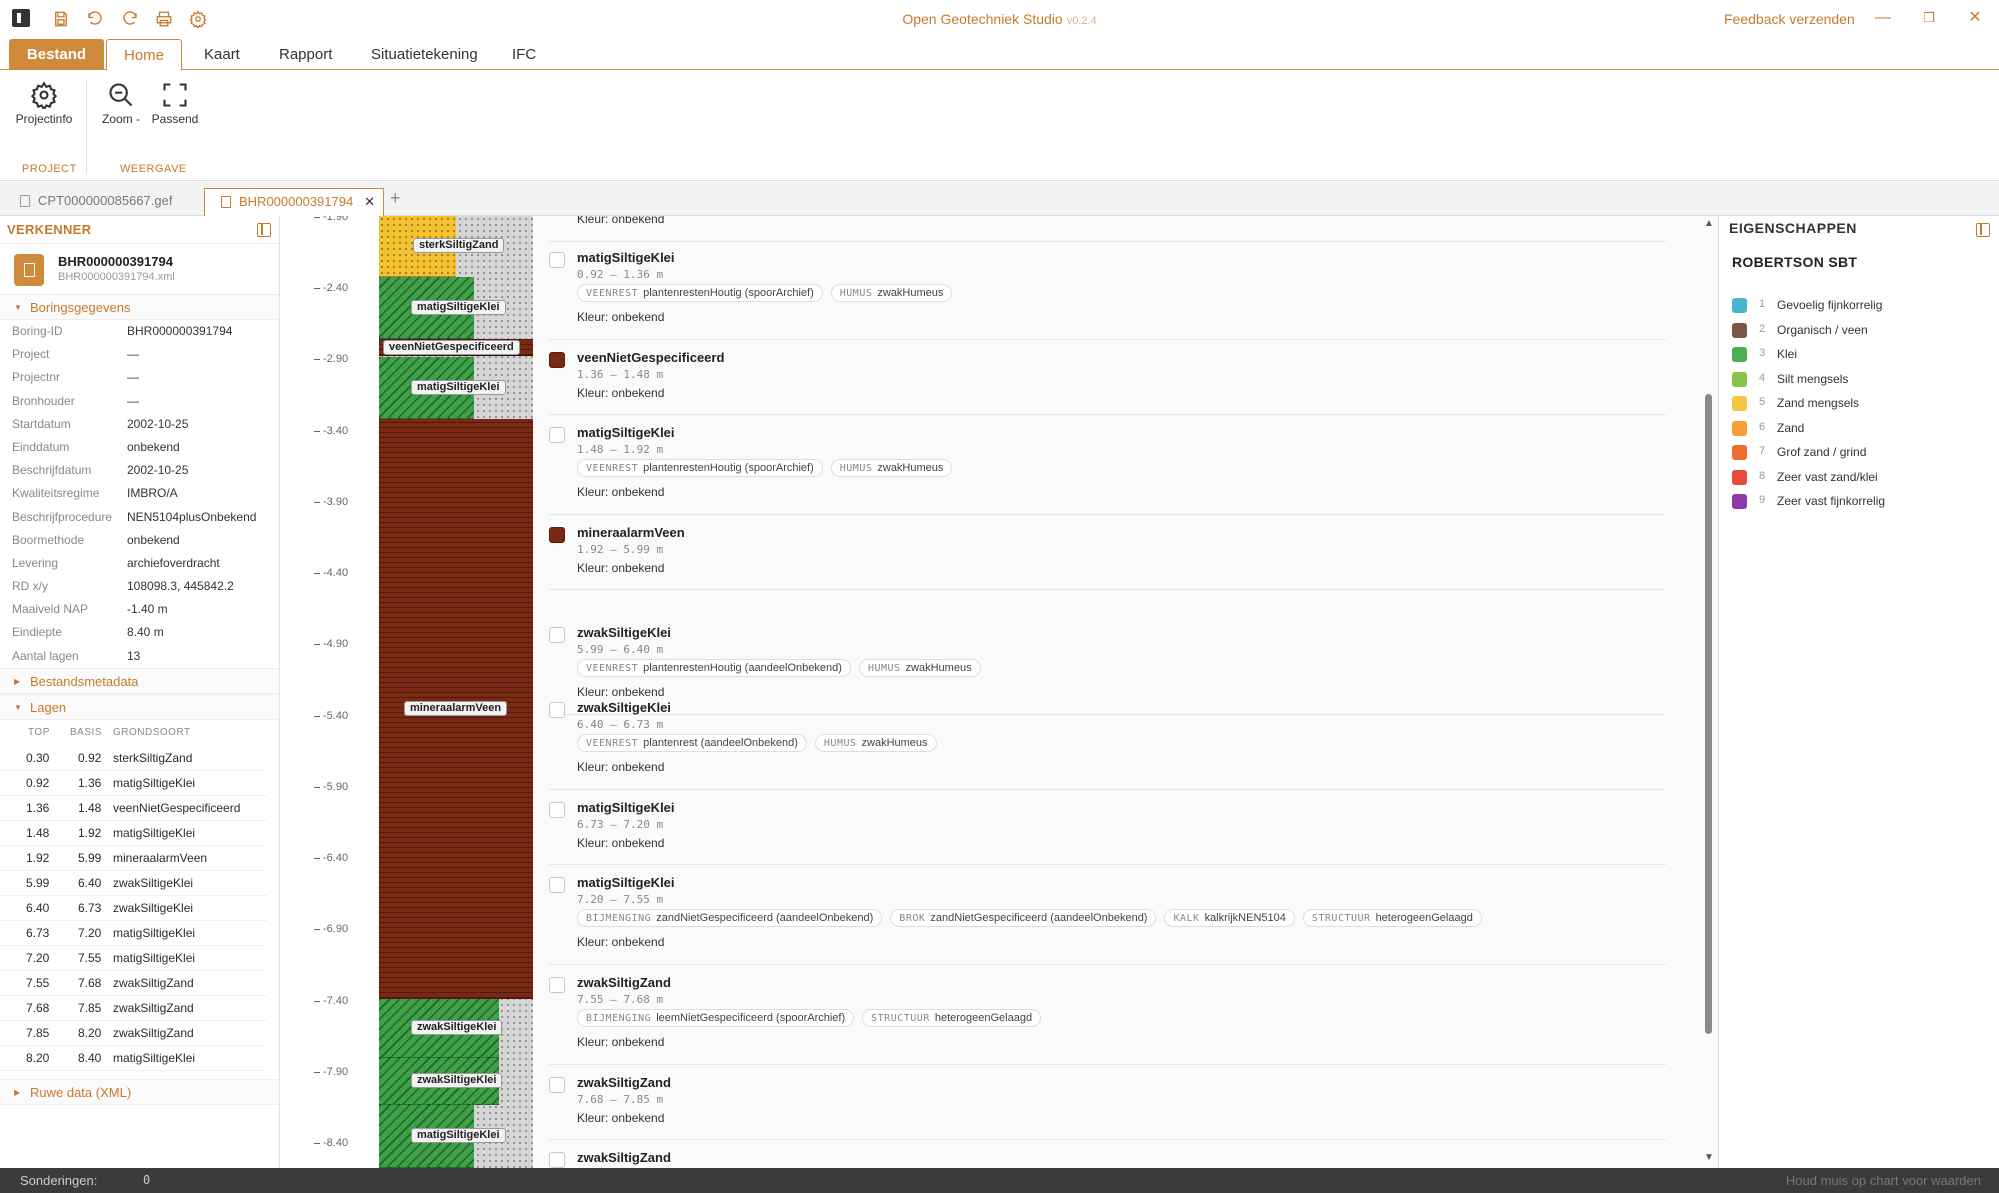 Image resolution: width=1999 pixels, height=1193 pixels. I want to click on vertical-scrollbar: ▲ ▼, so click(1709, 692).